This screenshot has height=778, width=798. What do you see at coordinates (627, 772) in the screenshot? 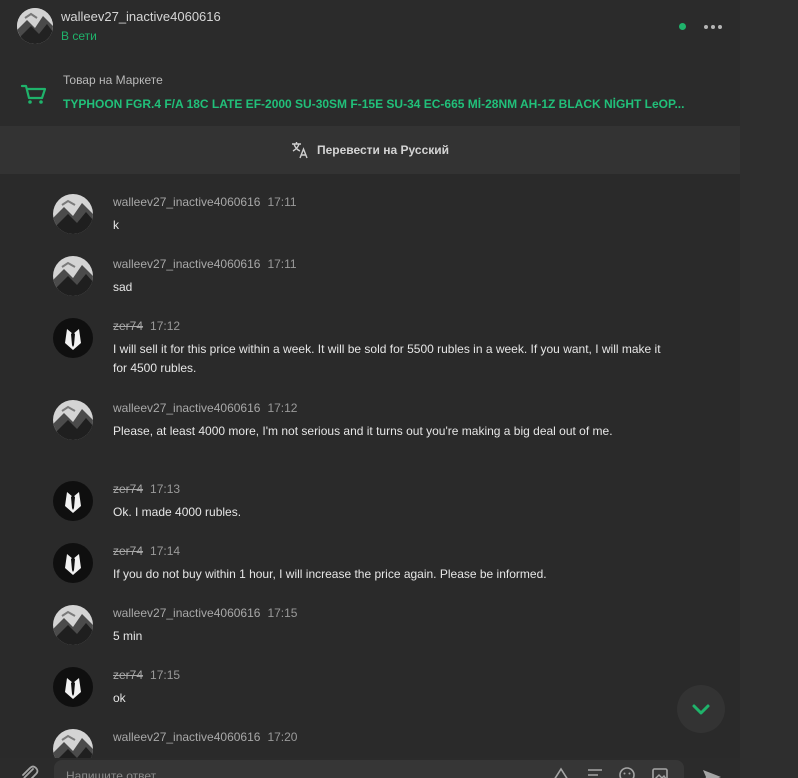
I see `emoji-icon` at bounding box center [627, 772].